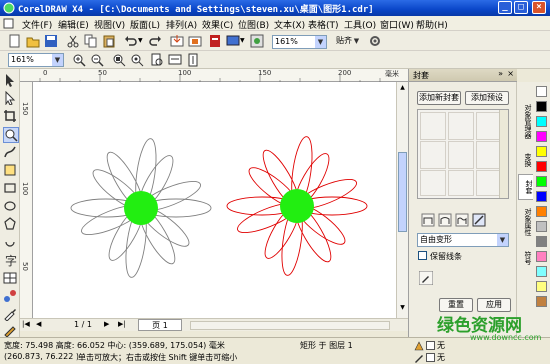  I want to click on redo-icon, so click(155, 41).